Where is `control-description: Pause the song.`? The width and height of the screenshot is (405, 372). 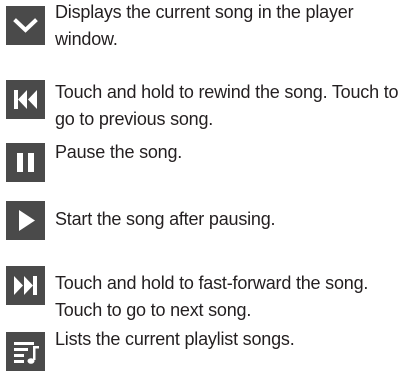
control-description: Pause the song. is located at coordinates (119, 152).